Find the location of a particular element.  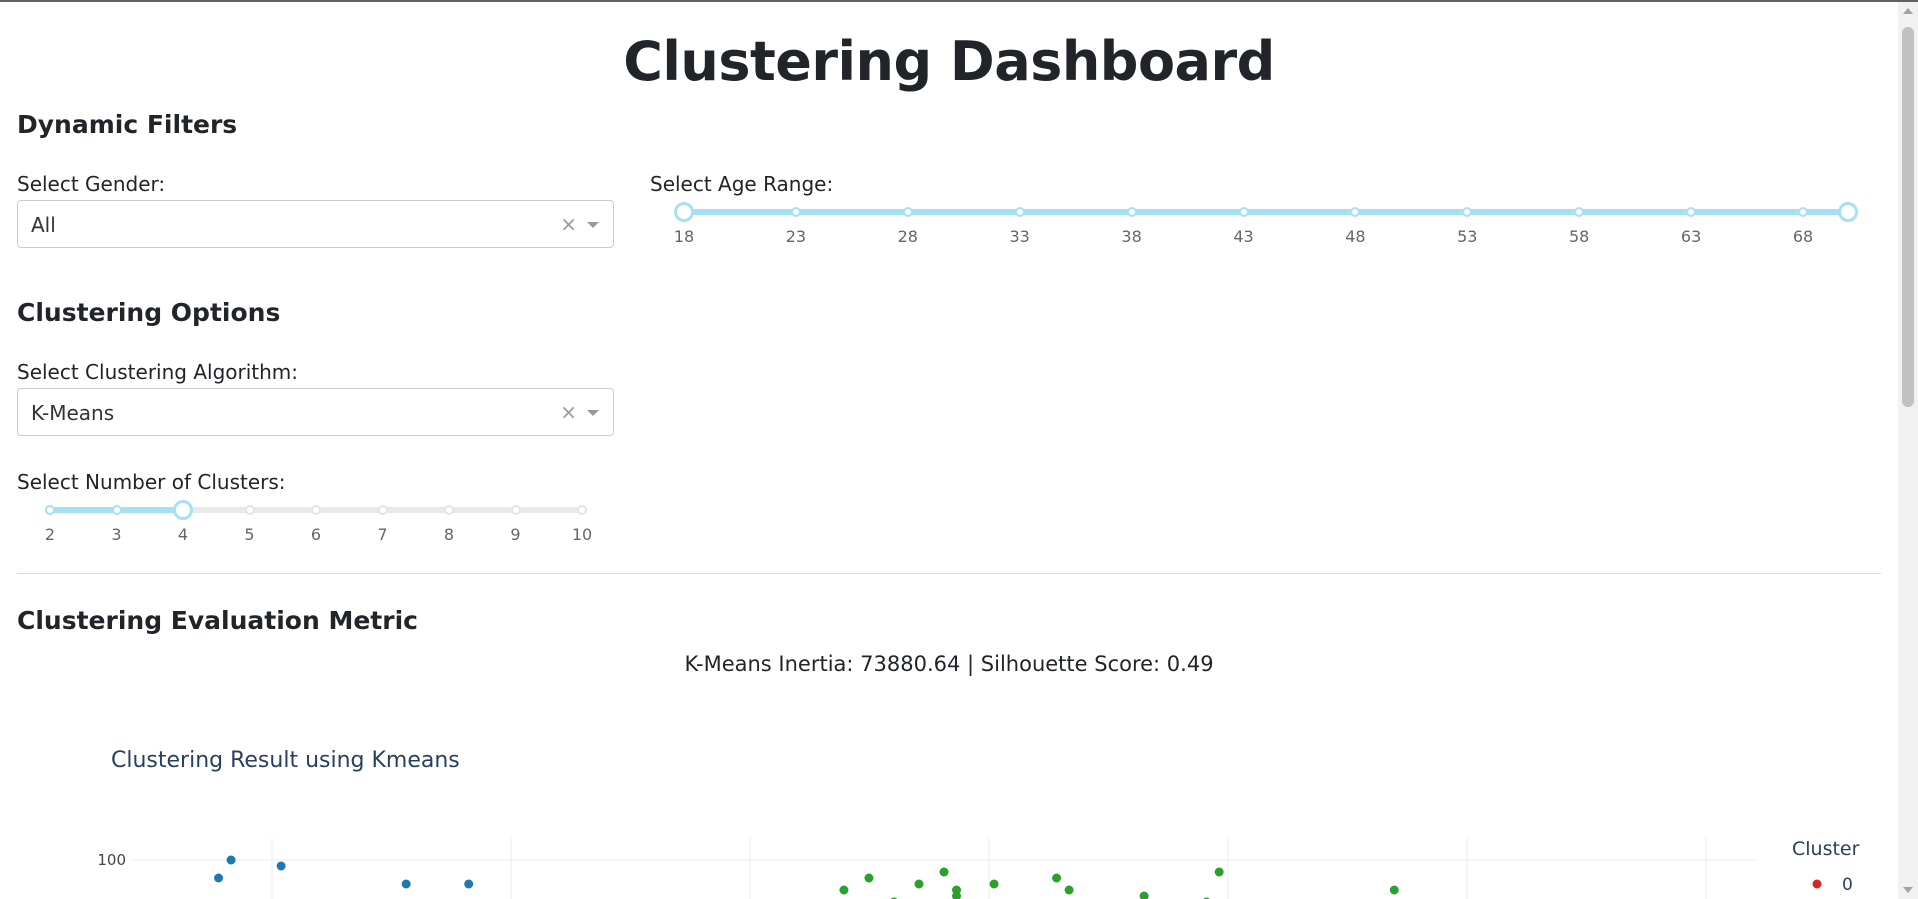

y-tick-label: 100 is located at coordinates (111, 860).